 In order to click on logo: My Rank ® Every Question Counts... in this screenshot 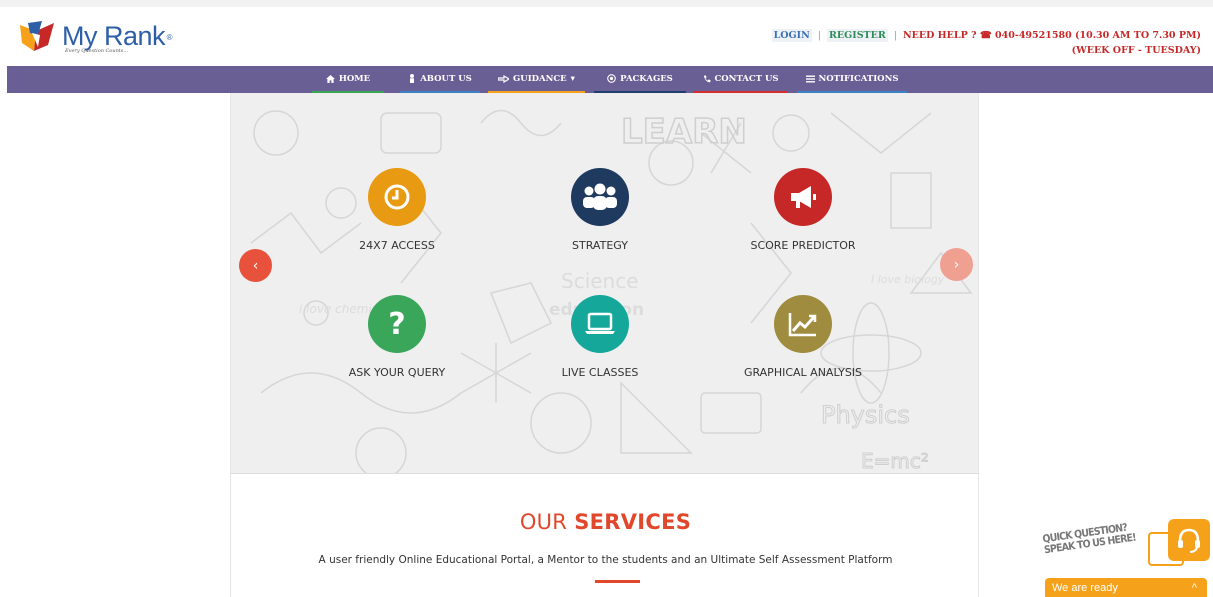, I will do `click(95, 38)`.